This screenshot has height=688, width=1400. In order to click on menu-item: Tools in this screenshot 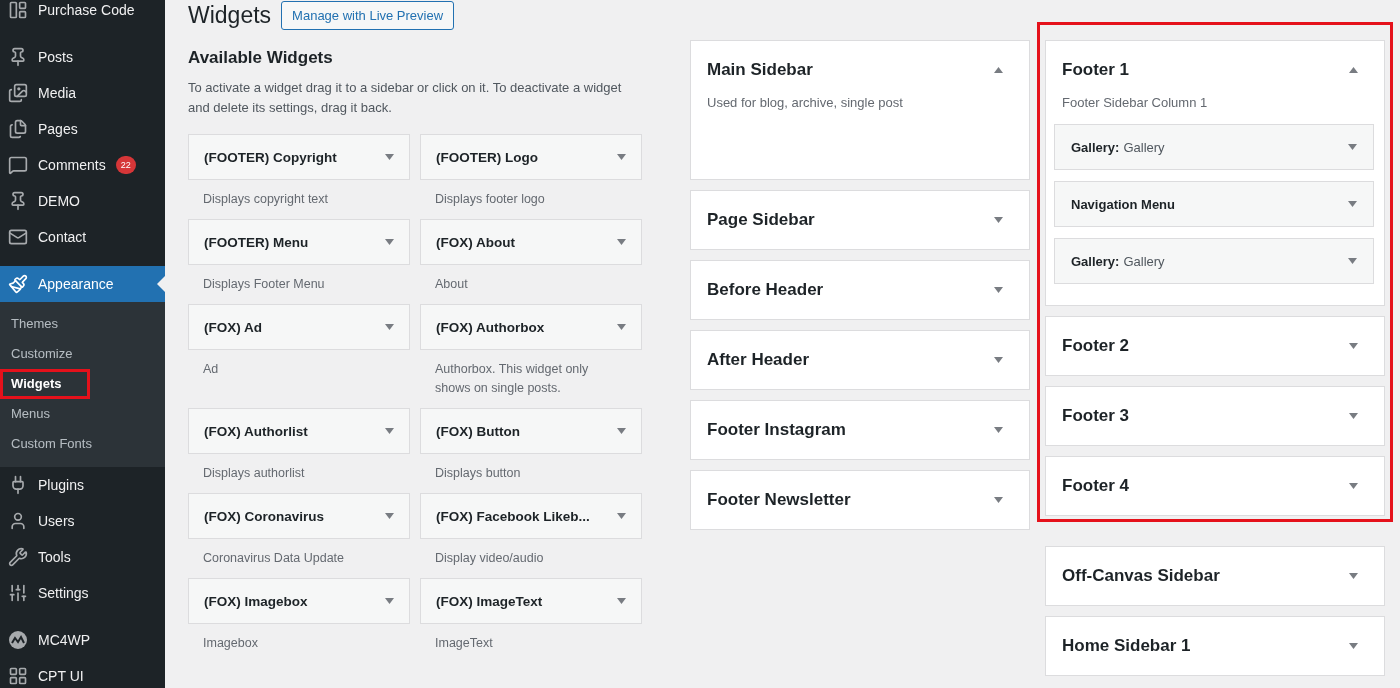, I will do `click(82, 557)`.